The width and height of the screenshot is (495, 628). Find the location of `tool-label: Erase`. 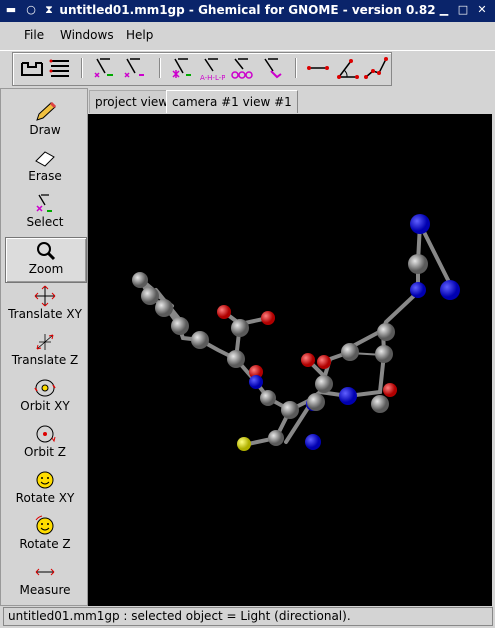

tool-label: Erase is located at coordinates (45, 176).